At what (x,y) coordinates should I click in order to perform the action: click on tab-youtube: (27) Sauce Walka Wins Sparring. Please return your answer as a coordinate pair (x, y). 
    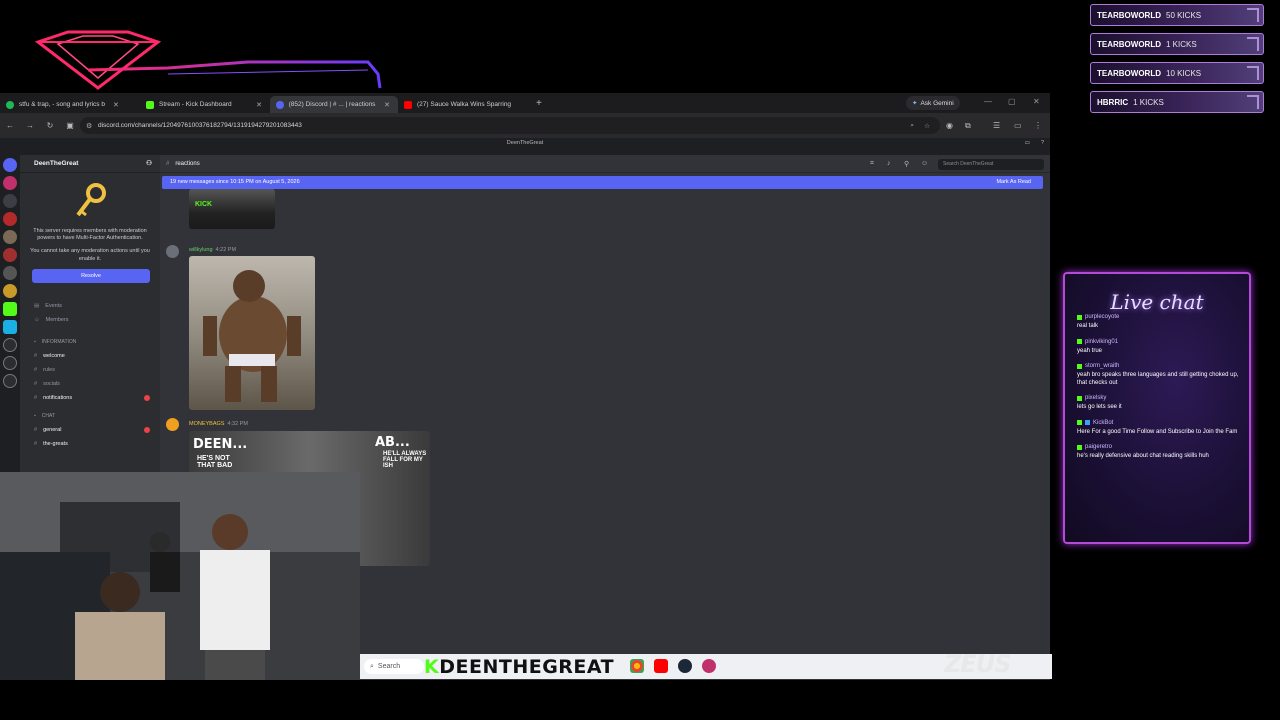
    Looking at the image, I should click on (463, 104).